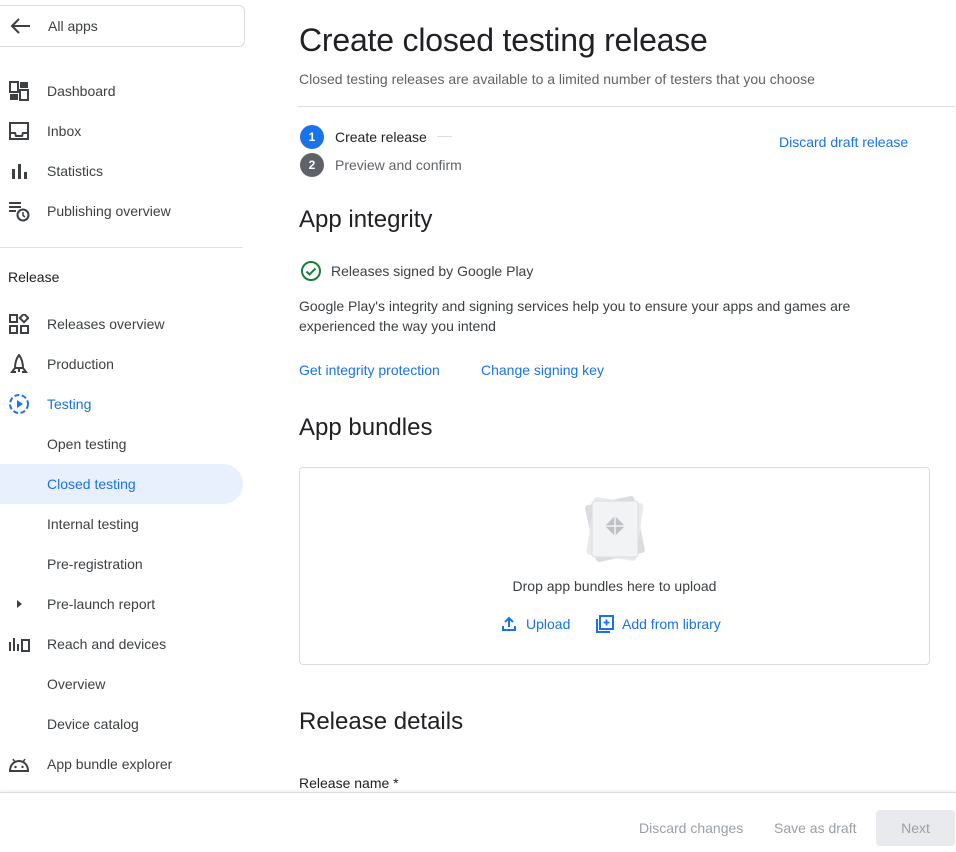 The width and height of the screenshot is (956, 852). I want to click on sidebar-item-label: Pre-launch report, so click(101, 604).